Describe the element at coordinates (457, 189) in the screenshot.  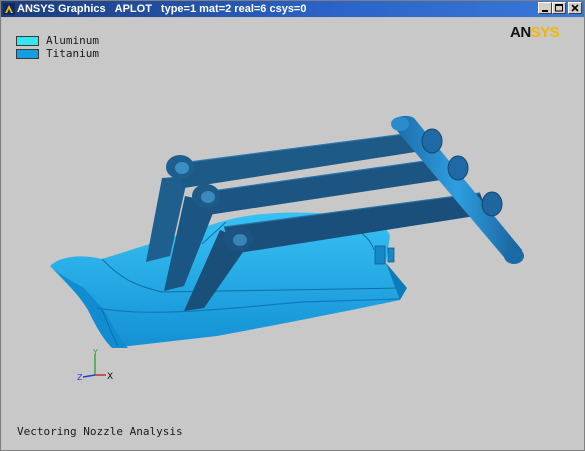
I see `actuator-shaft` at that location.